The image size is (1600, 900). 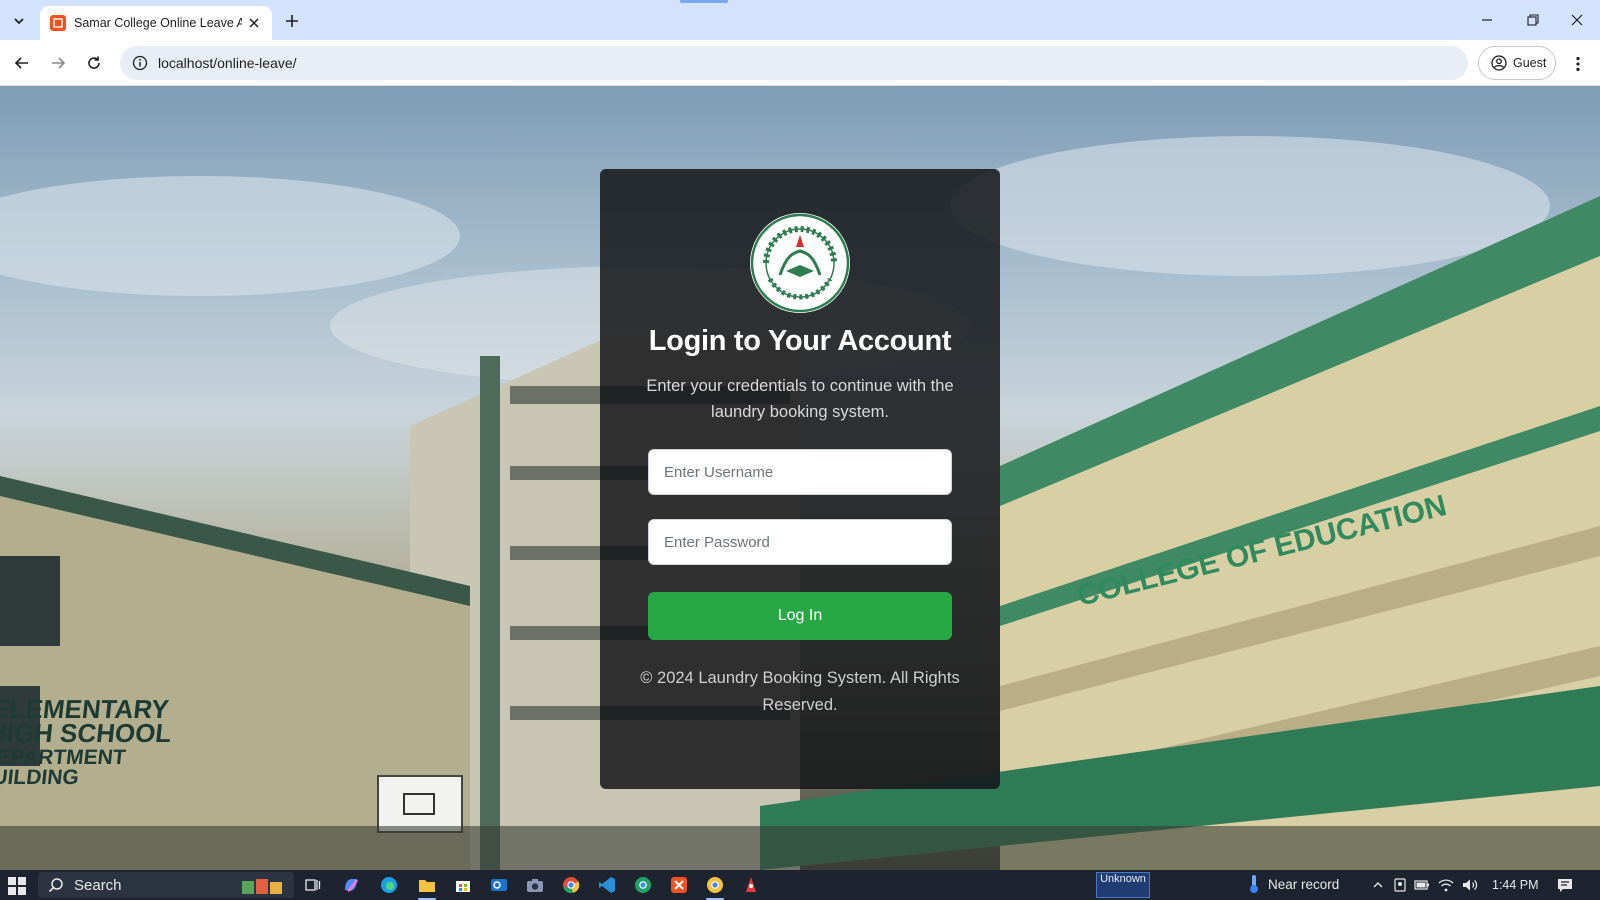 I want to click on password-input, so click(x=800, y=542).